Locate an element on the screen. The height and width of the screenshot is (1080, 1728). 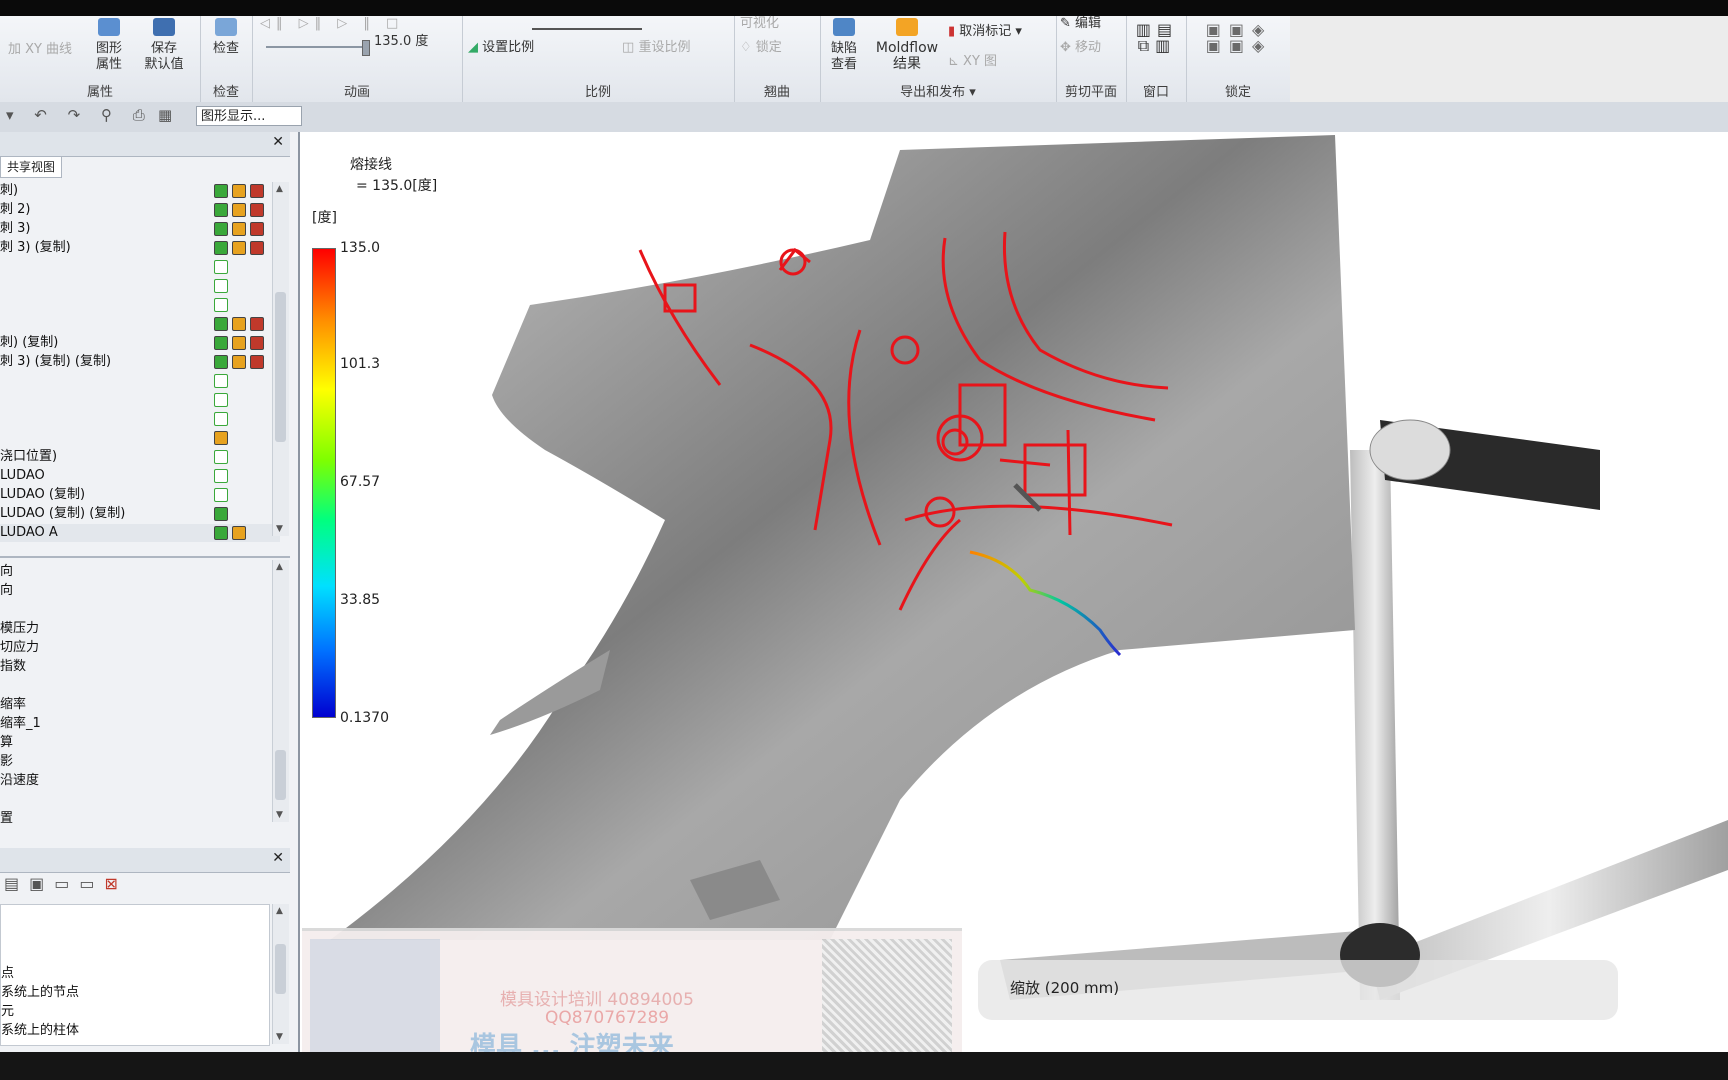
entity-scrollbar: ▲ ▼ is located at coordinates (280, 974).